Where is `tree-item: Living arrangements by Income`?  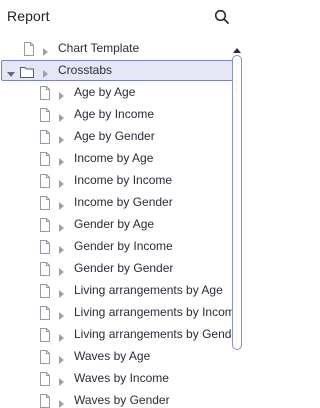
tree-item: Living arrangements by Income is located at coordinates (124, 313).